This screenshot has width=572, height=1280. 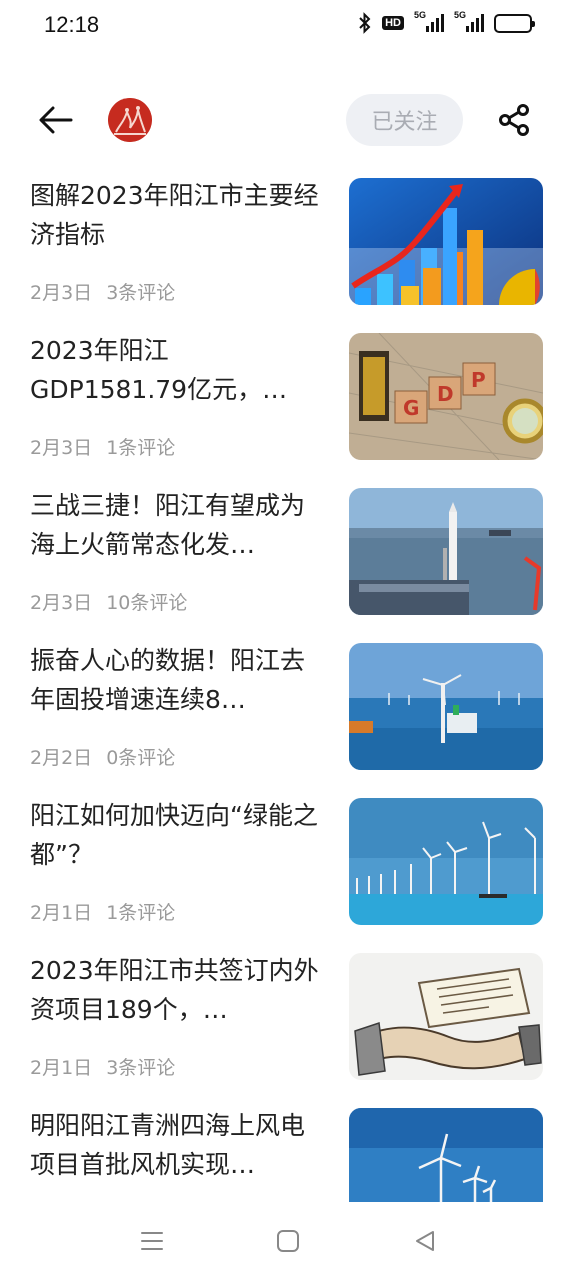 I want to click on news-meta: 2月3日 1条评论, so click(x=102, y=446).